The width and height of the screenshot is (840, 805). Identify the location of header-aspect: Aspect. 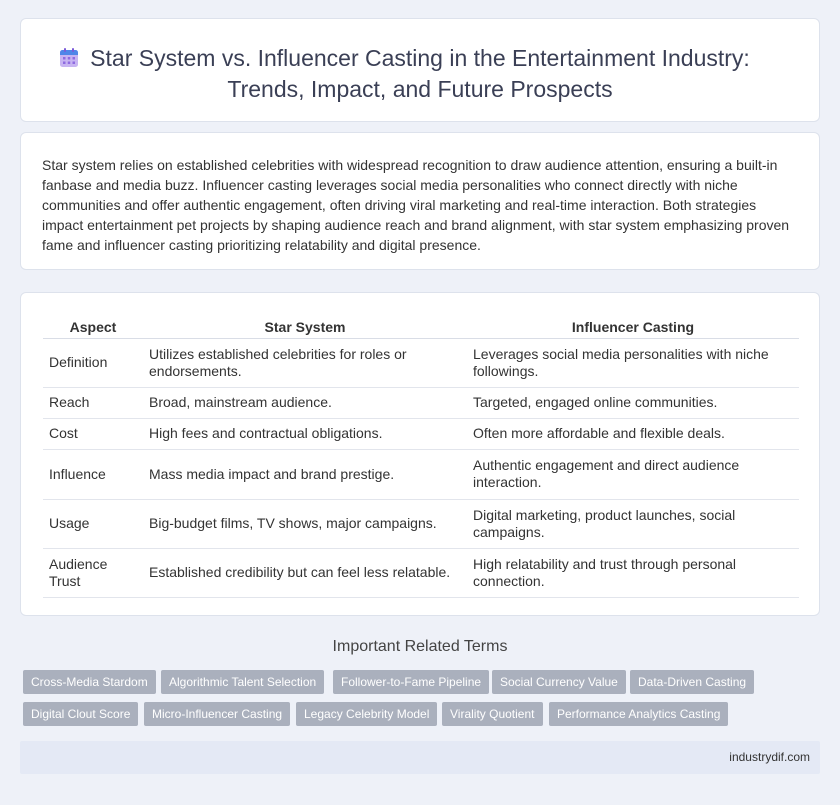
(93, 328).